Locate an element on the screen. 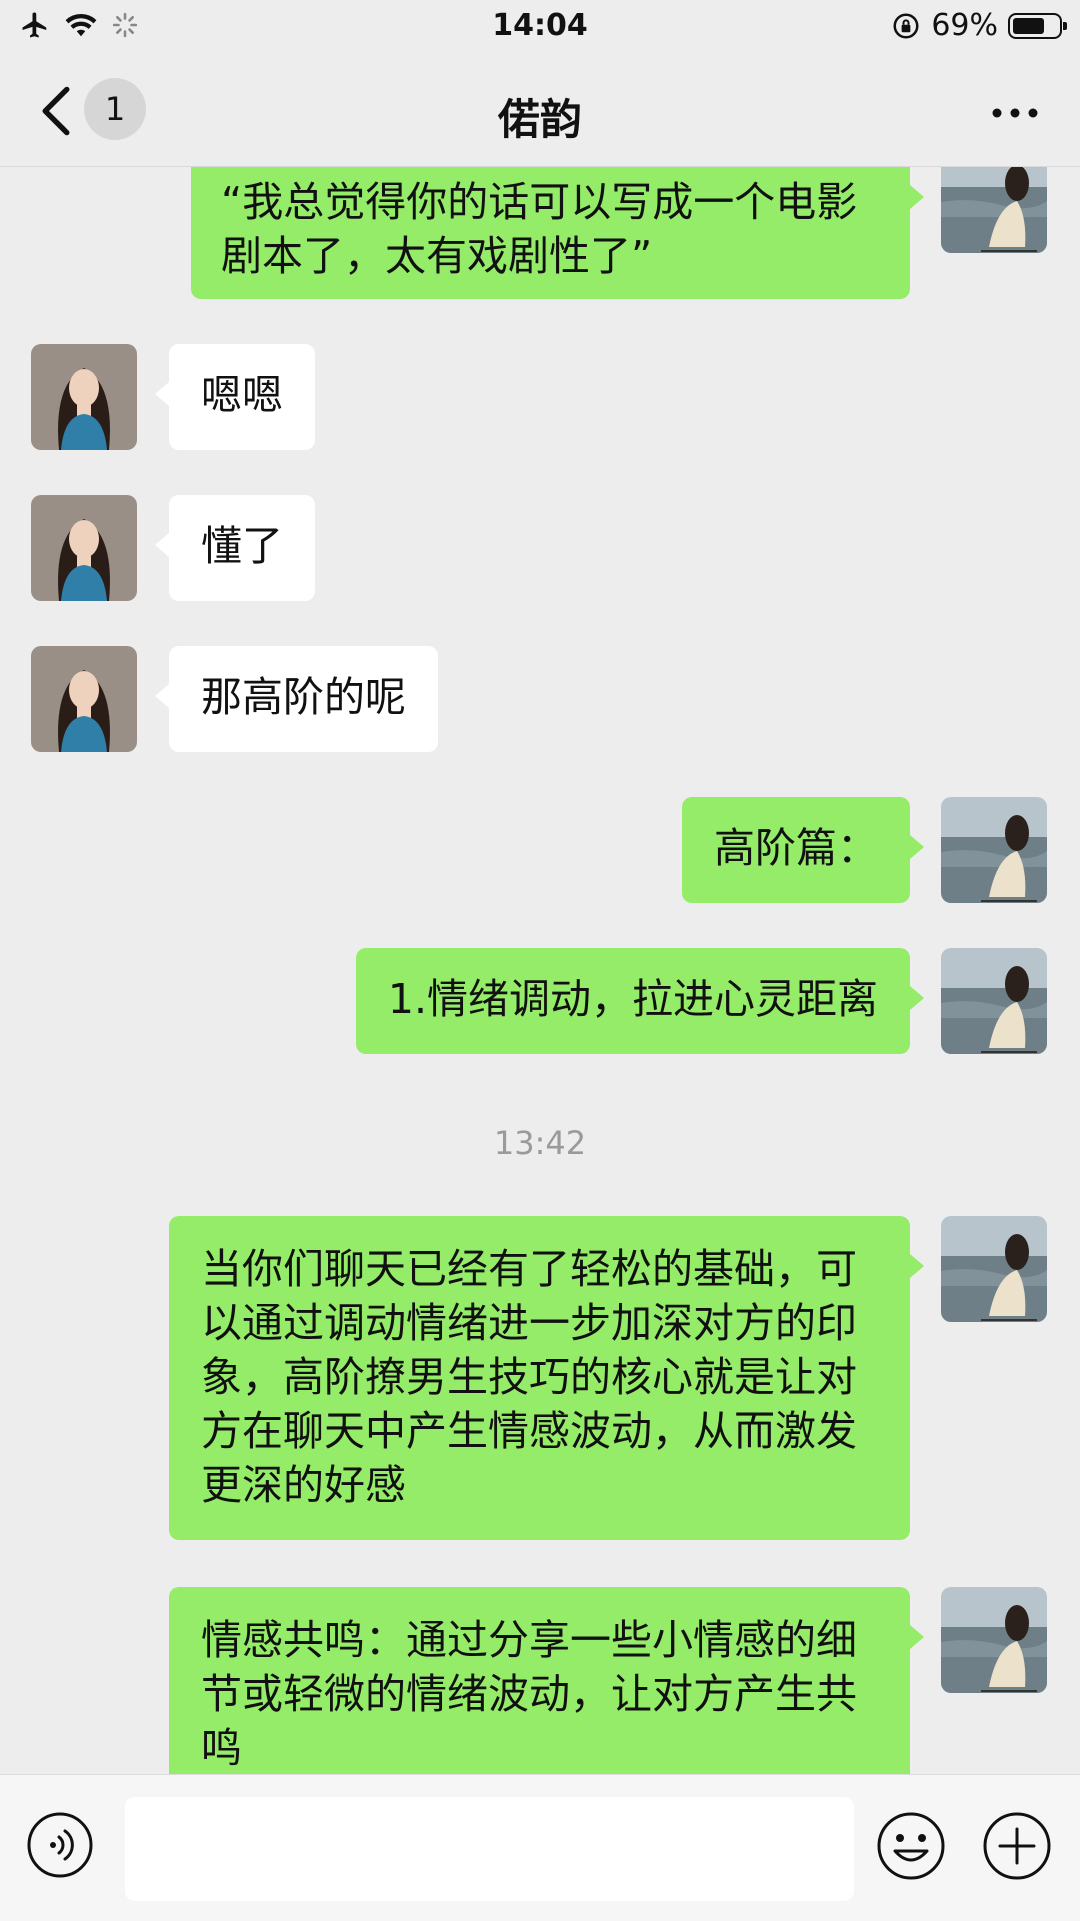 This screenshot has height=1921, width=1080. chat-title: 偌韵 is located at coordinates (540, 116).